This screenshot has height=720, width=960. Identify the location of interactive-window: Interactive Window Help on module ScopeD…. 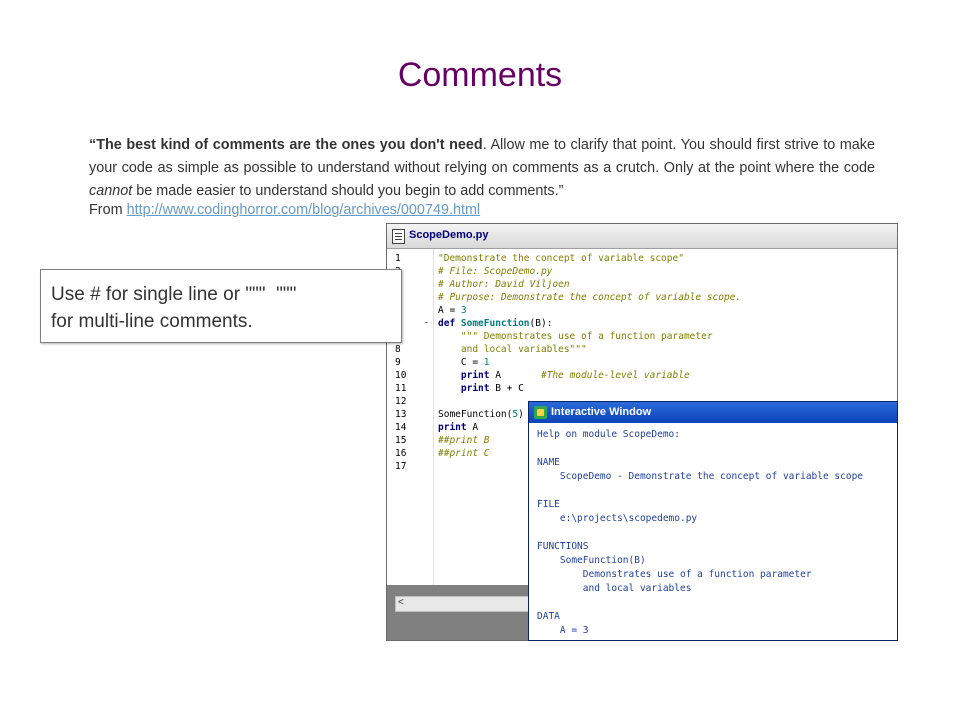
(713, 521).